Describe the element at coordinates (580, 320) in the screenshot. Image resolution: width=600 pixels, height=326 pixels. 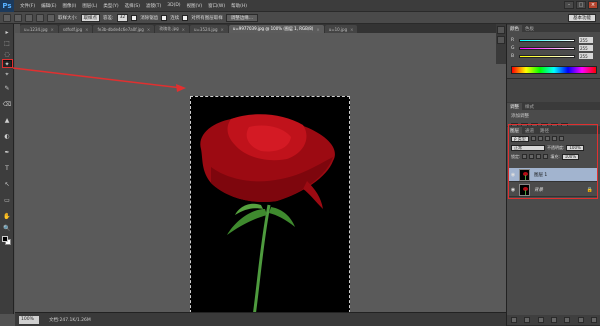
I see `new-layer-icon` at that location.